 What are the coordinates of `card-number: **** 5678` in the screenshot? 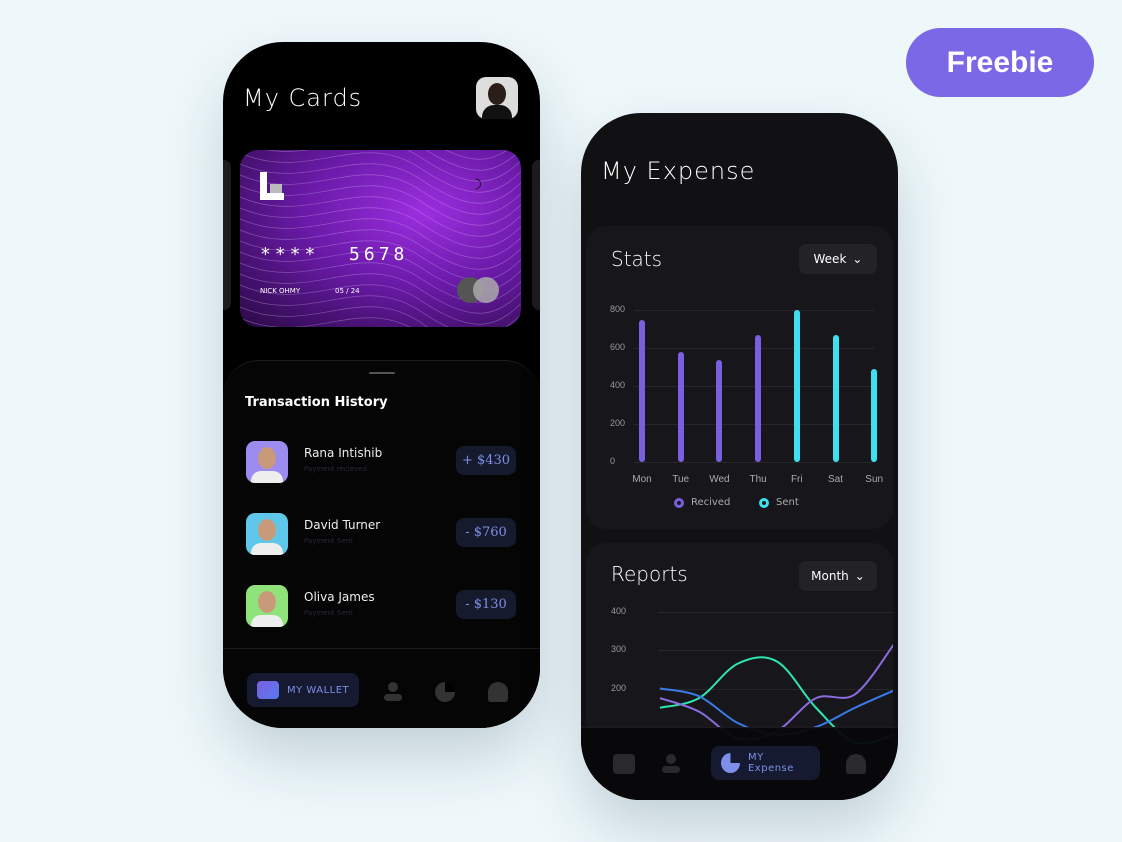 It's located at (334, 254).